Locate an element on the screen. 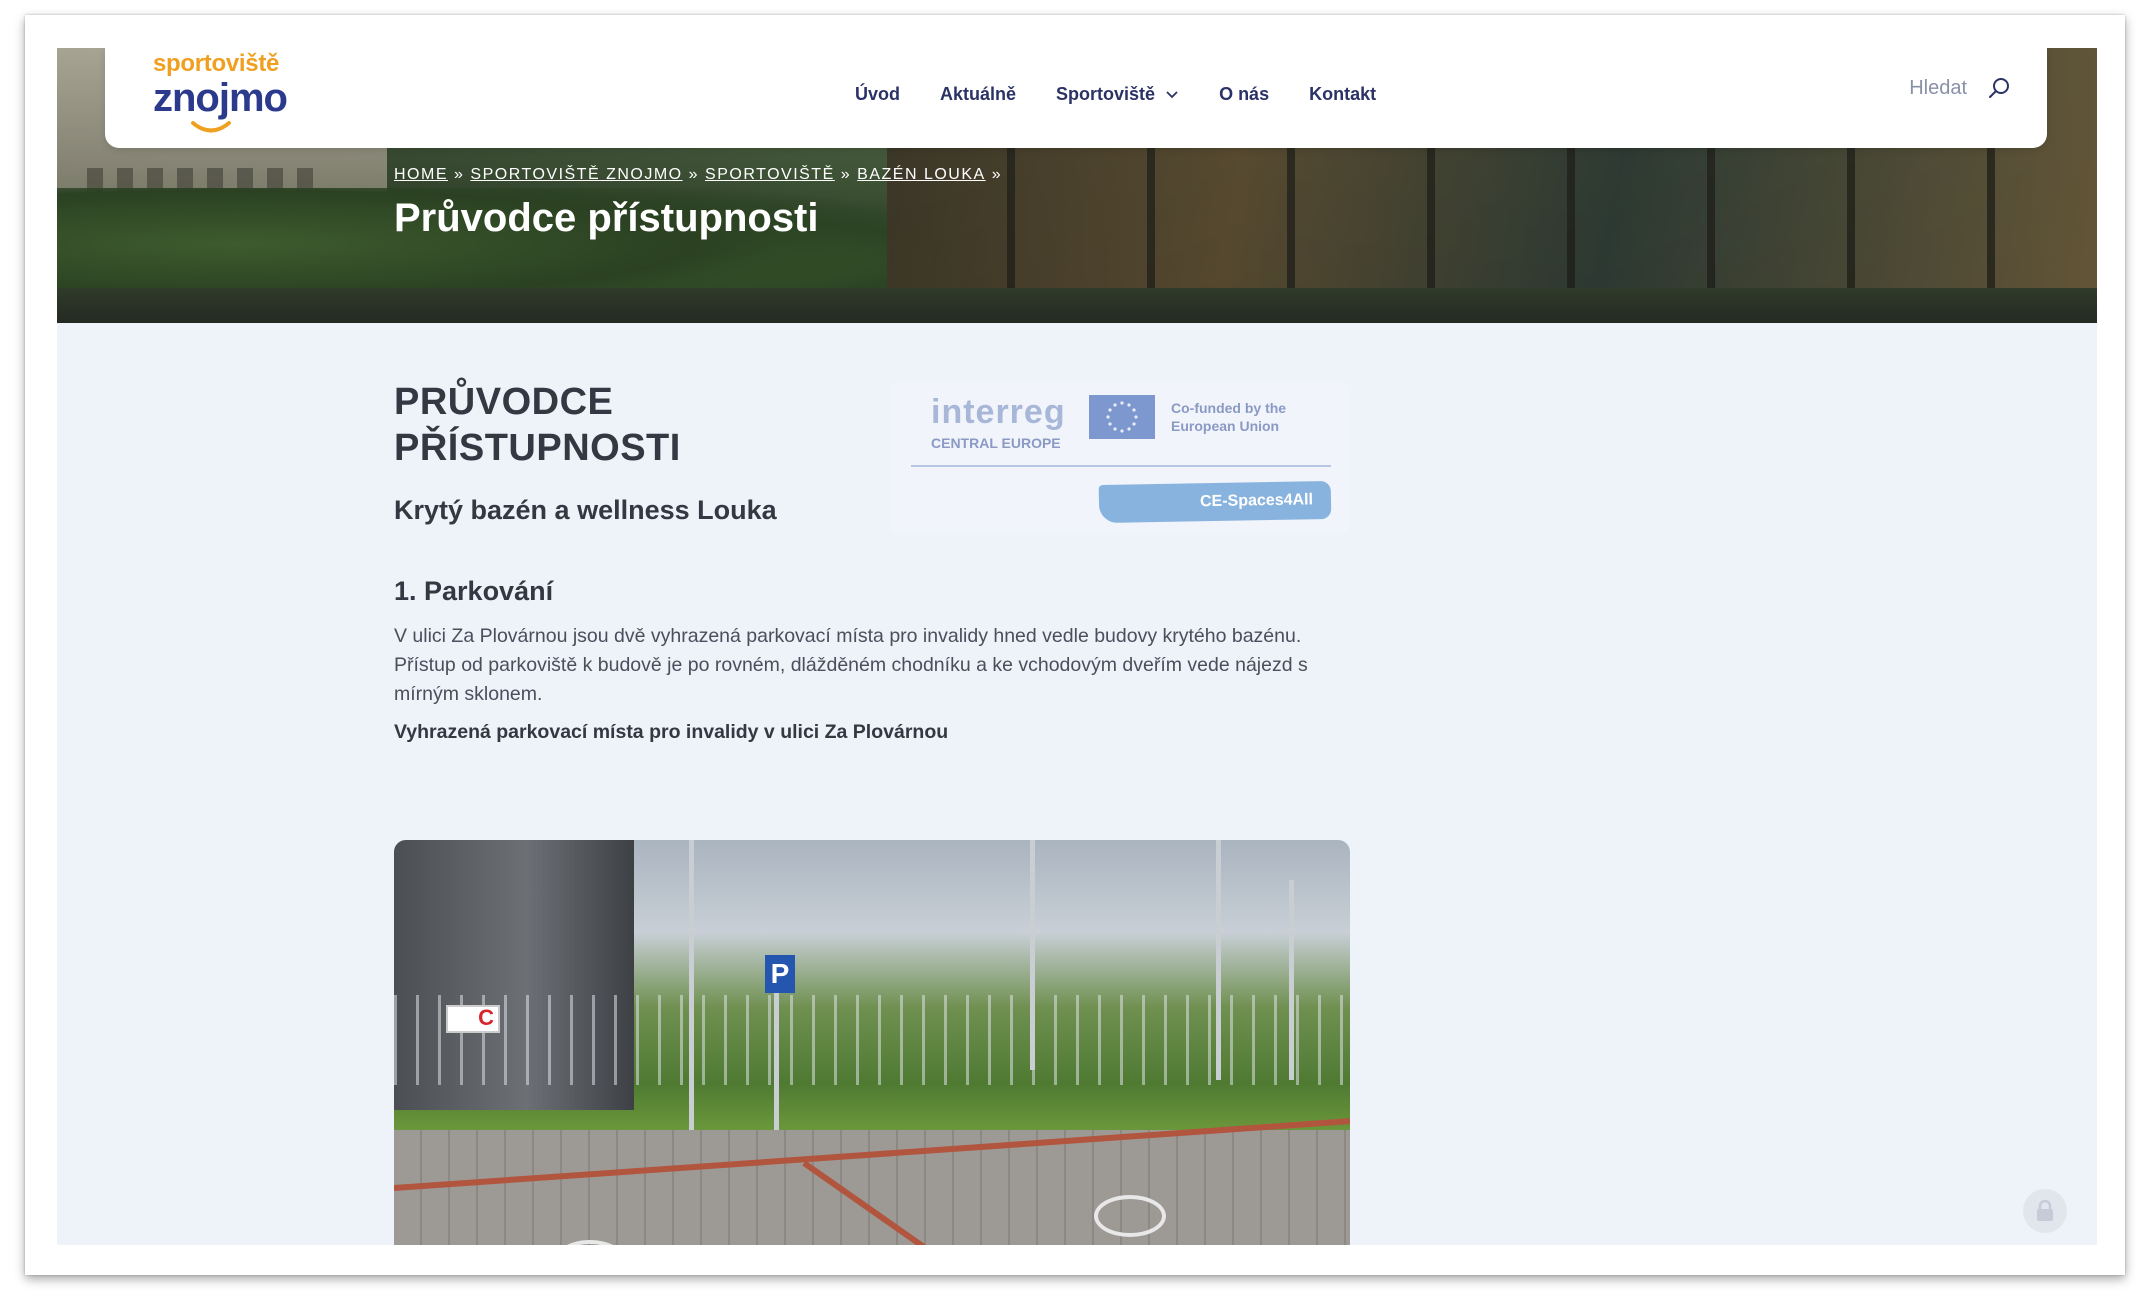 The height and width of the screenshot is (1310, 2154). lock-icon is located at coordinates (2045, 1210).